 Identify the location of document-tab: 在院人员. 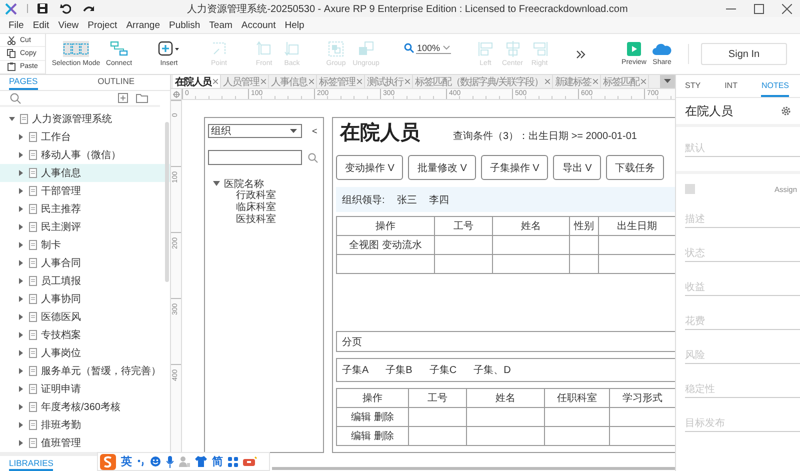
(197, 81).